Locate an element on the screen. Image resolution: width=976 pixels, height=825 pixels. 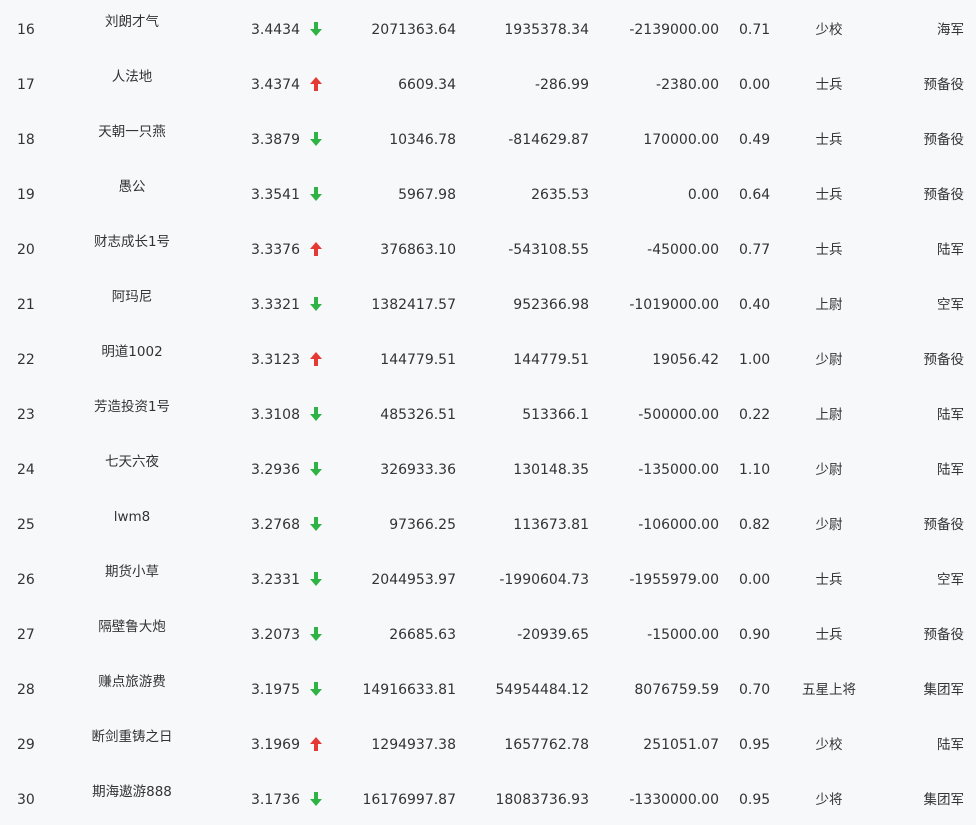
profit-cell: 113673.81 is located at coordinates (551, 525).